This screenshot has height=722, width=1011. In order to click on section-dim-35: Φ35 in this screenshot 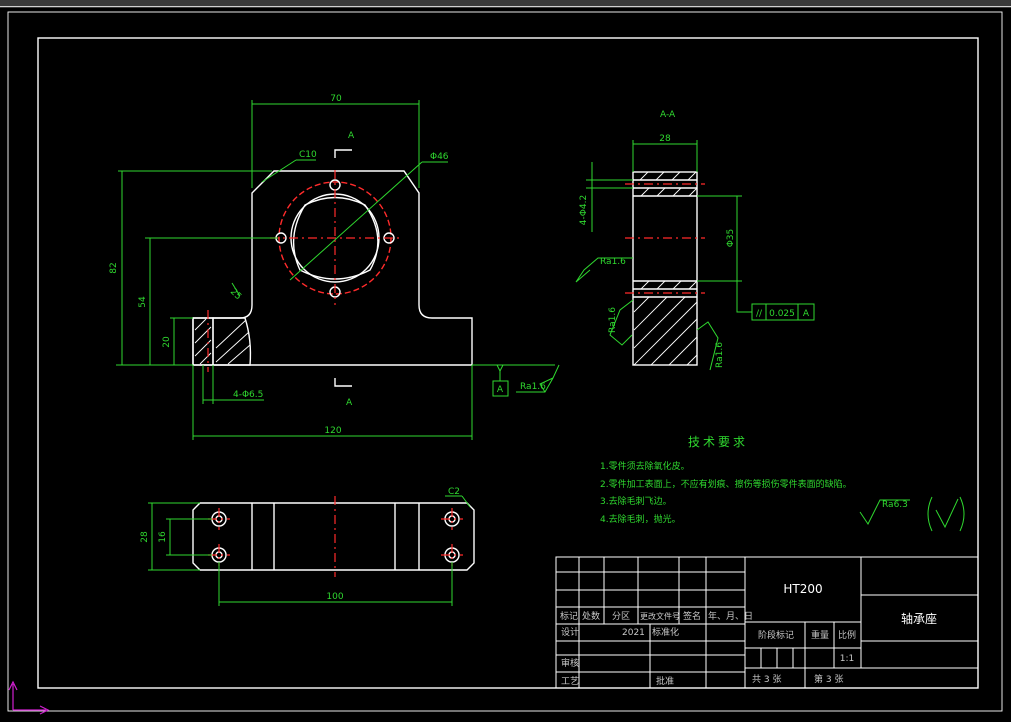, I will do `click(731, 238)`.